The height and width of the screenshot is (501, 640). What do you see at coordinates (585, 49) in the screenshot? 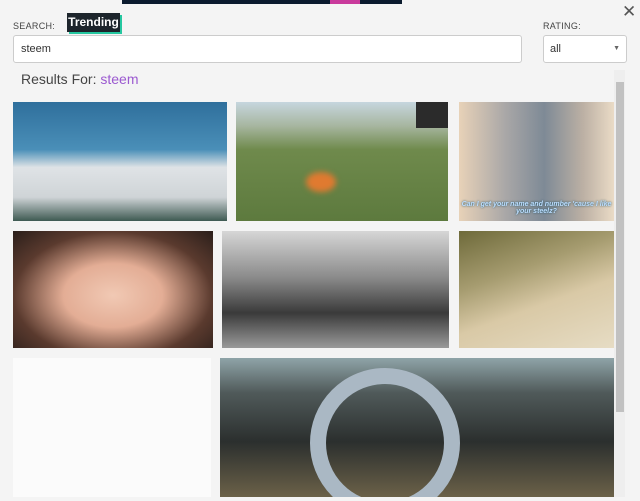
I see `rating-select: all ▼` at bounding box center [585, 49].